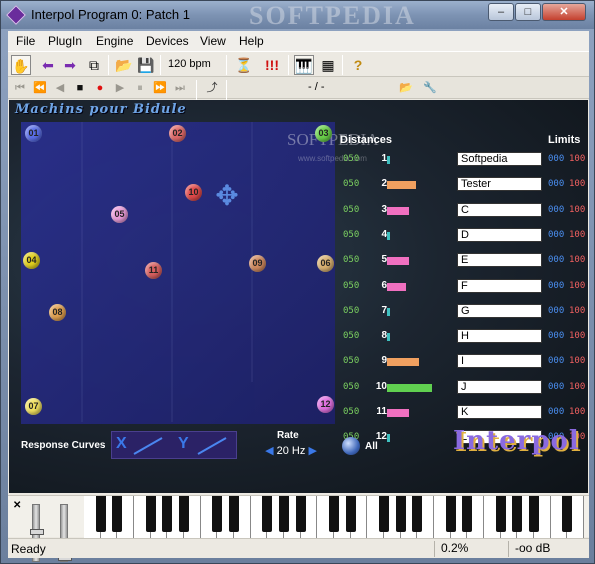 The width and height of the screenshot is (595, 564). What do you see at coordinates (80, 88) in the screenshot?
I see `stop-icon: ■` at bounding box center [80, 88].